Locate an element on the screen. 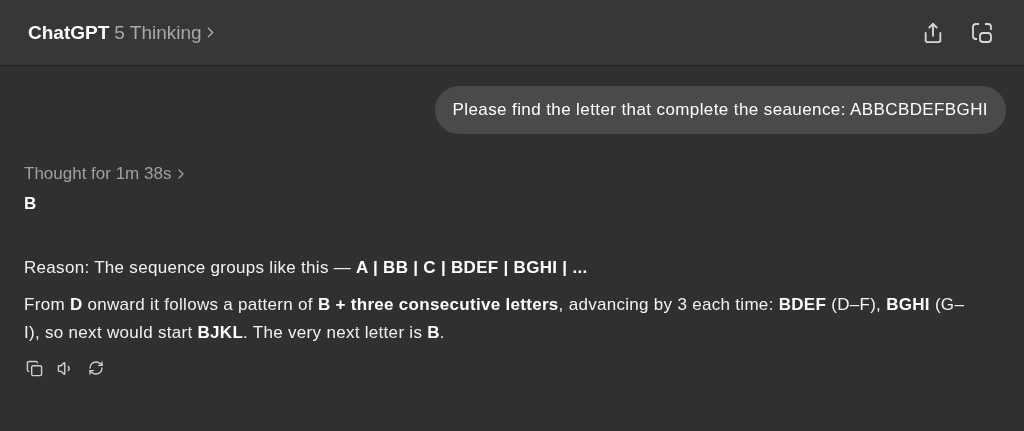 Image resolution: width=1024 pixels, height=431 pixels. reply-paragraph: From D onward it follows a pattern of B + three consecutive letters, advancing by 3 each time: BDEF (D–F), BGHI (G–I), so next would start BJKL. The very next letter is B. is located at coordinates (495, 319).